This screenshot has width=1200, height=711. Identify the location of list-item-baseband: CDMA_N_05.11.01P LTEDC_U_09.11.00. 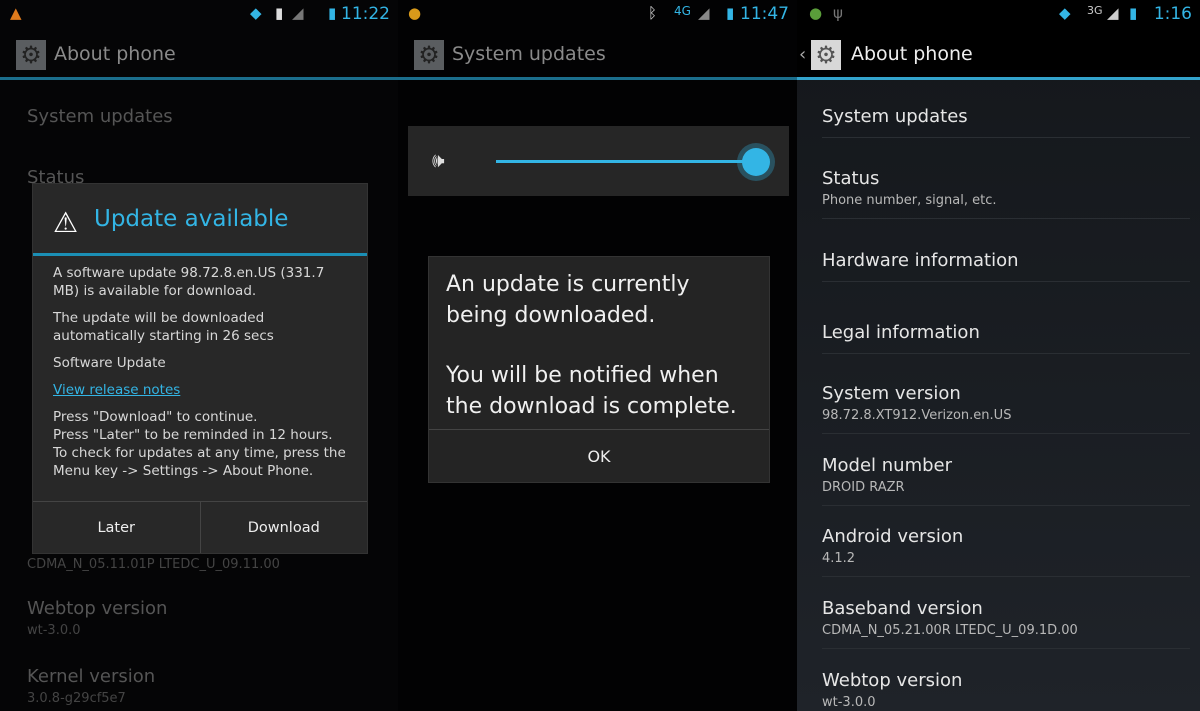
(205, 562).